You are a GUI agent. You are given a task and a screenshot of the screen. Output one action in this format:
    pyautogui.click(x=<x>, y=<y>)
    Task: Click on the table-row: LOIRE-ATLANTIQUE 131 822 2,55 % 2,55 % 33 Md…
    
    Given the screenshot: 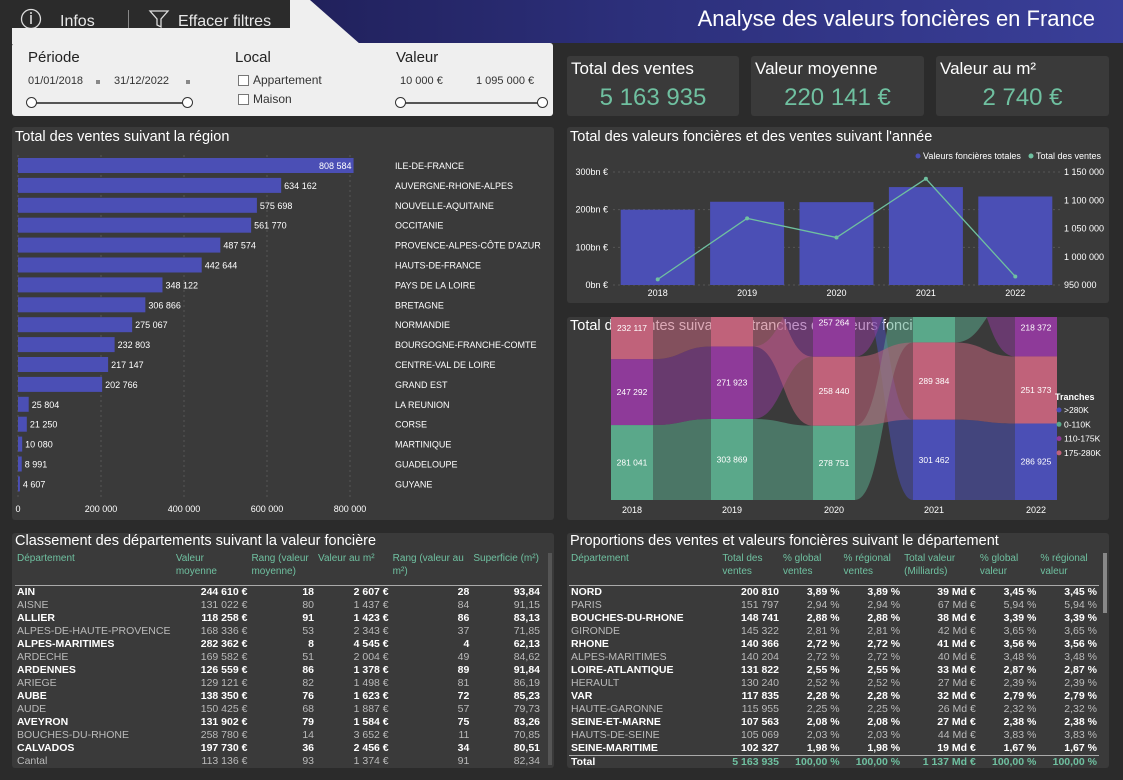 What is the action you would take?
    pyautogui.click(x=834, y=670)
    